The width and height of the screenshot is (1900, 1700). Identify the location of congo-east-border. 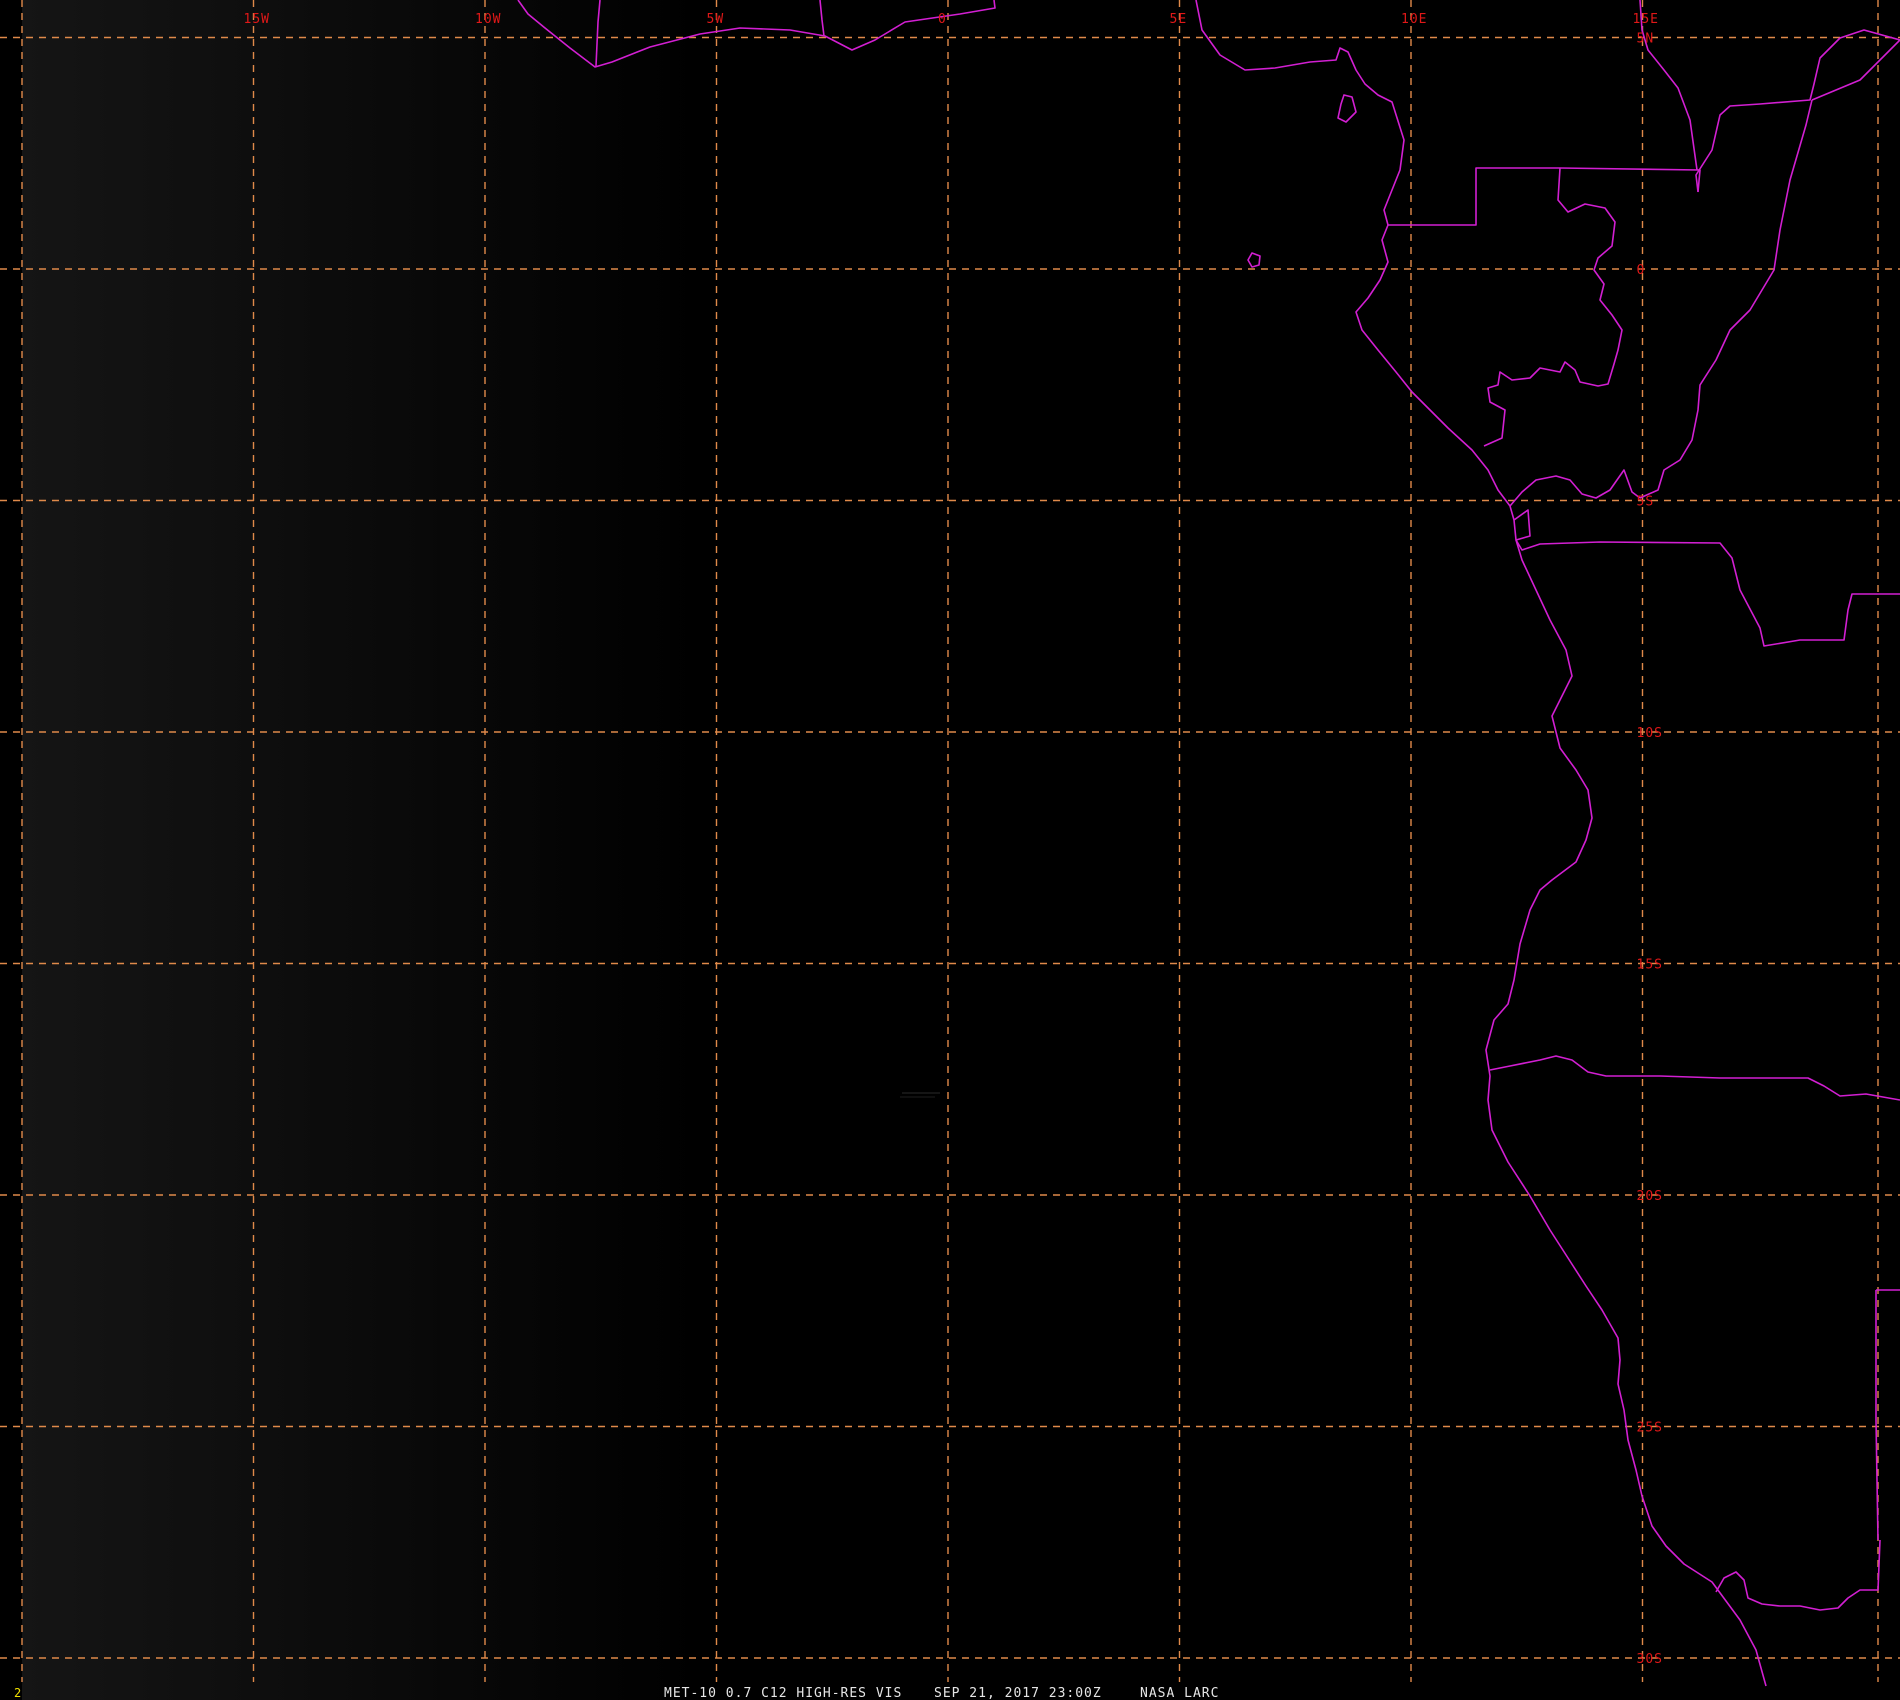
(1726, 299).